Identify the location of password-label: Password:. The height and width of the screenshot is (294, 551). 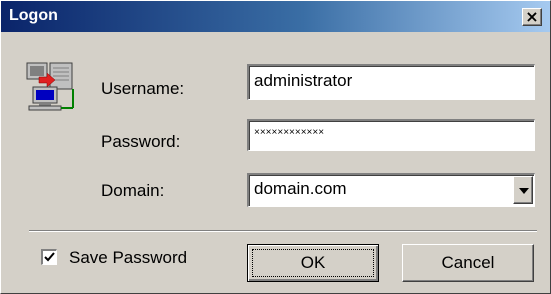
(141, 141).